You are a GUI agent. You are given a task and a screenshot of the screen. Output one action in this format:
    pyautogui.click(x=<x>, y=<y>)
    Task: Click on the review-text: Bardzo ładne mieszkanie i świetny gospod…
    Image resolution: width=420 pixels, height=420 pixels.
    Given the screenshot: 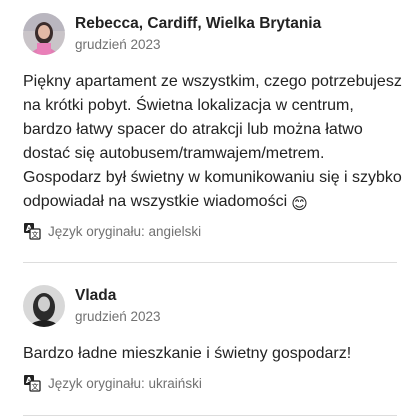 What is the action you would take?
    pyautogui.click(x=187, y=353)
    